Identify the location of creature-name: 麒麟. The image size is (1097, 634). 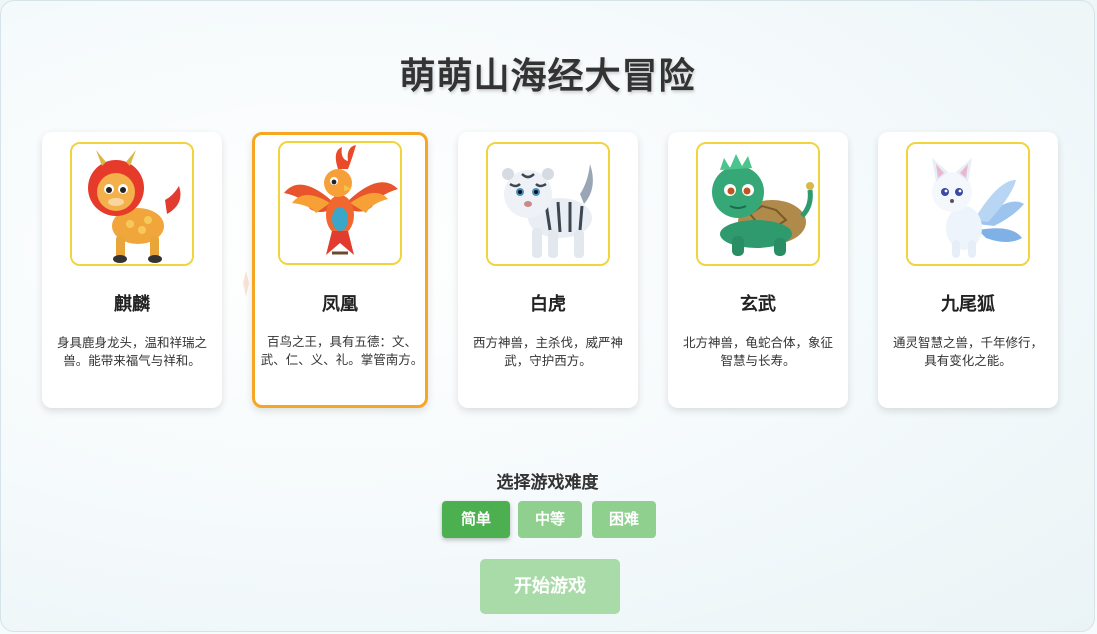
(132, 304).